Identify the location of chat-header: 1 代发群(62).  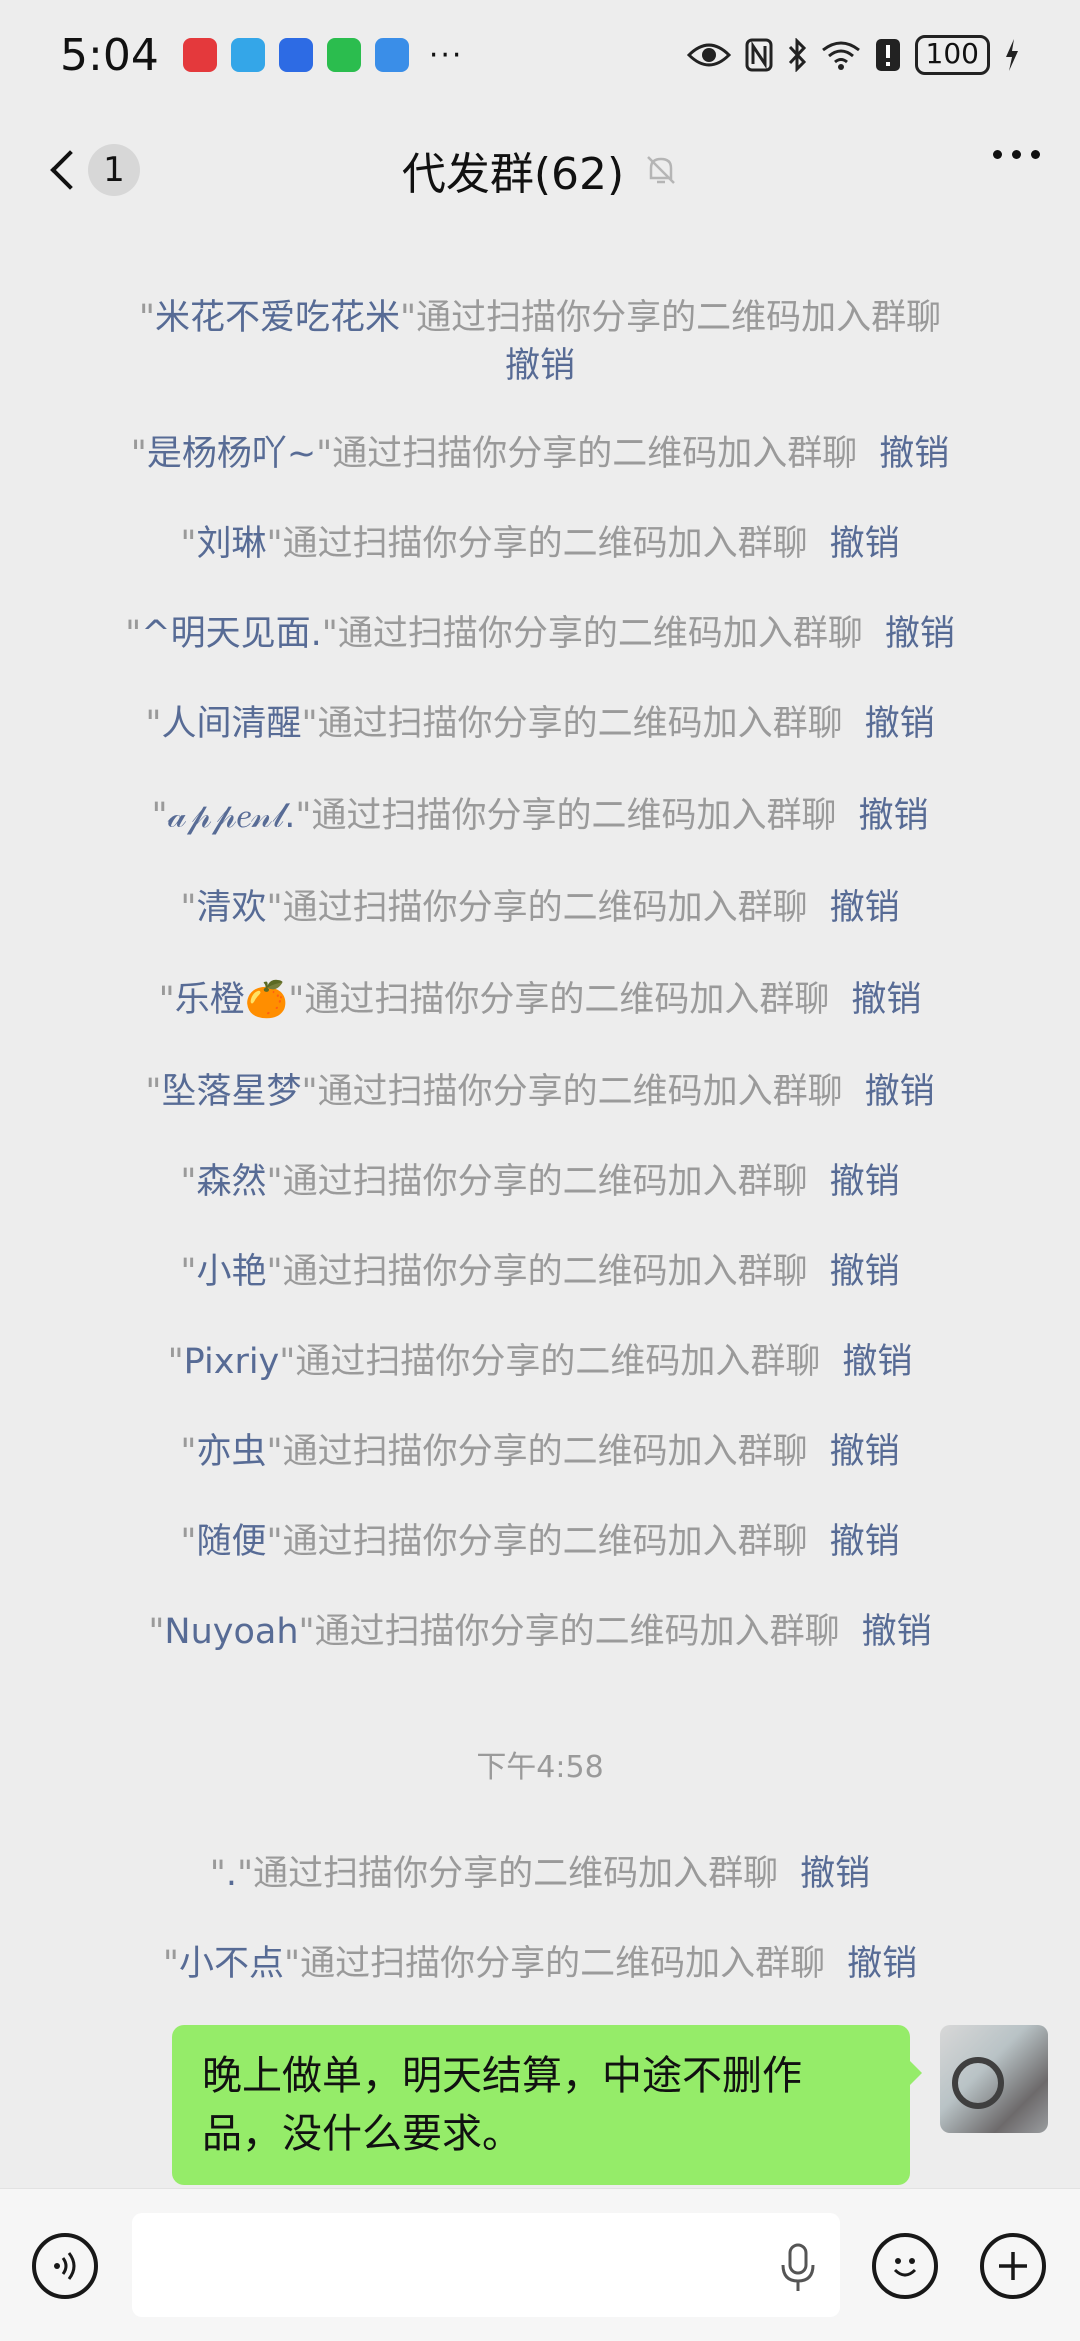
(540, 170).